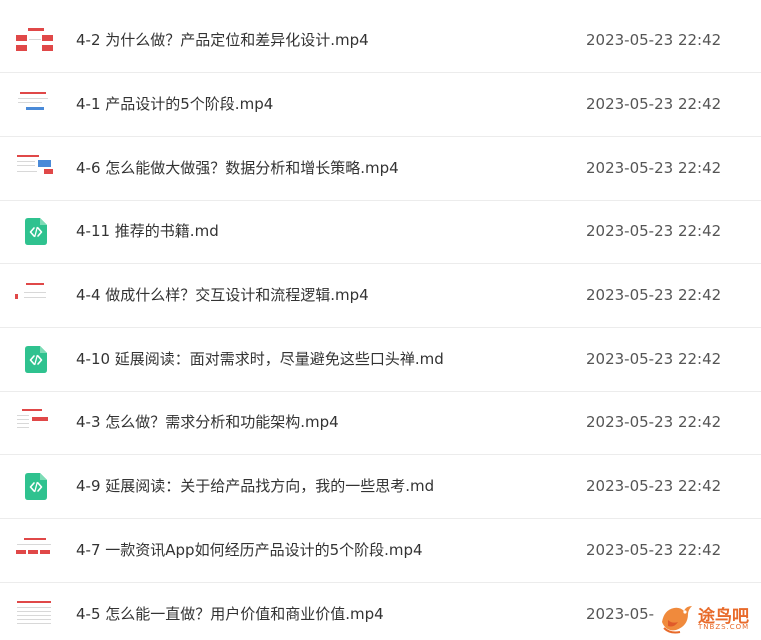  I want to click on file-row: 4-3 怎么做？需求分析和功能架构.mp4 2023-05-23 22:42, so click(380, 423).